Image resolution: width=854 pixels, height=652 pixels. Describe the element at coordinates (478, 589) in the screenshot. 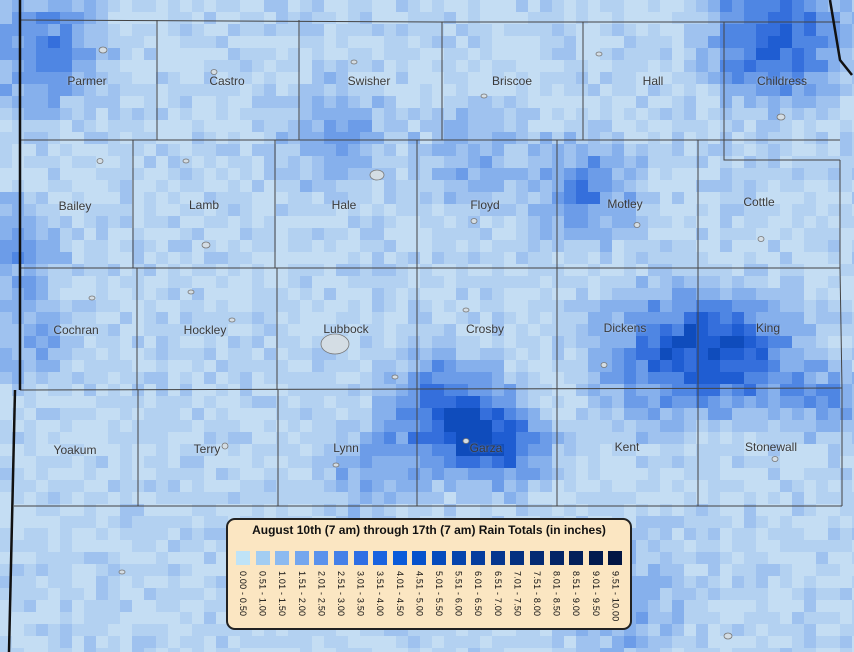

I see `legend-bin: 6.01 - 6.50` at that location.